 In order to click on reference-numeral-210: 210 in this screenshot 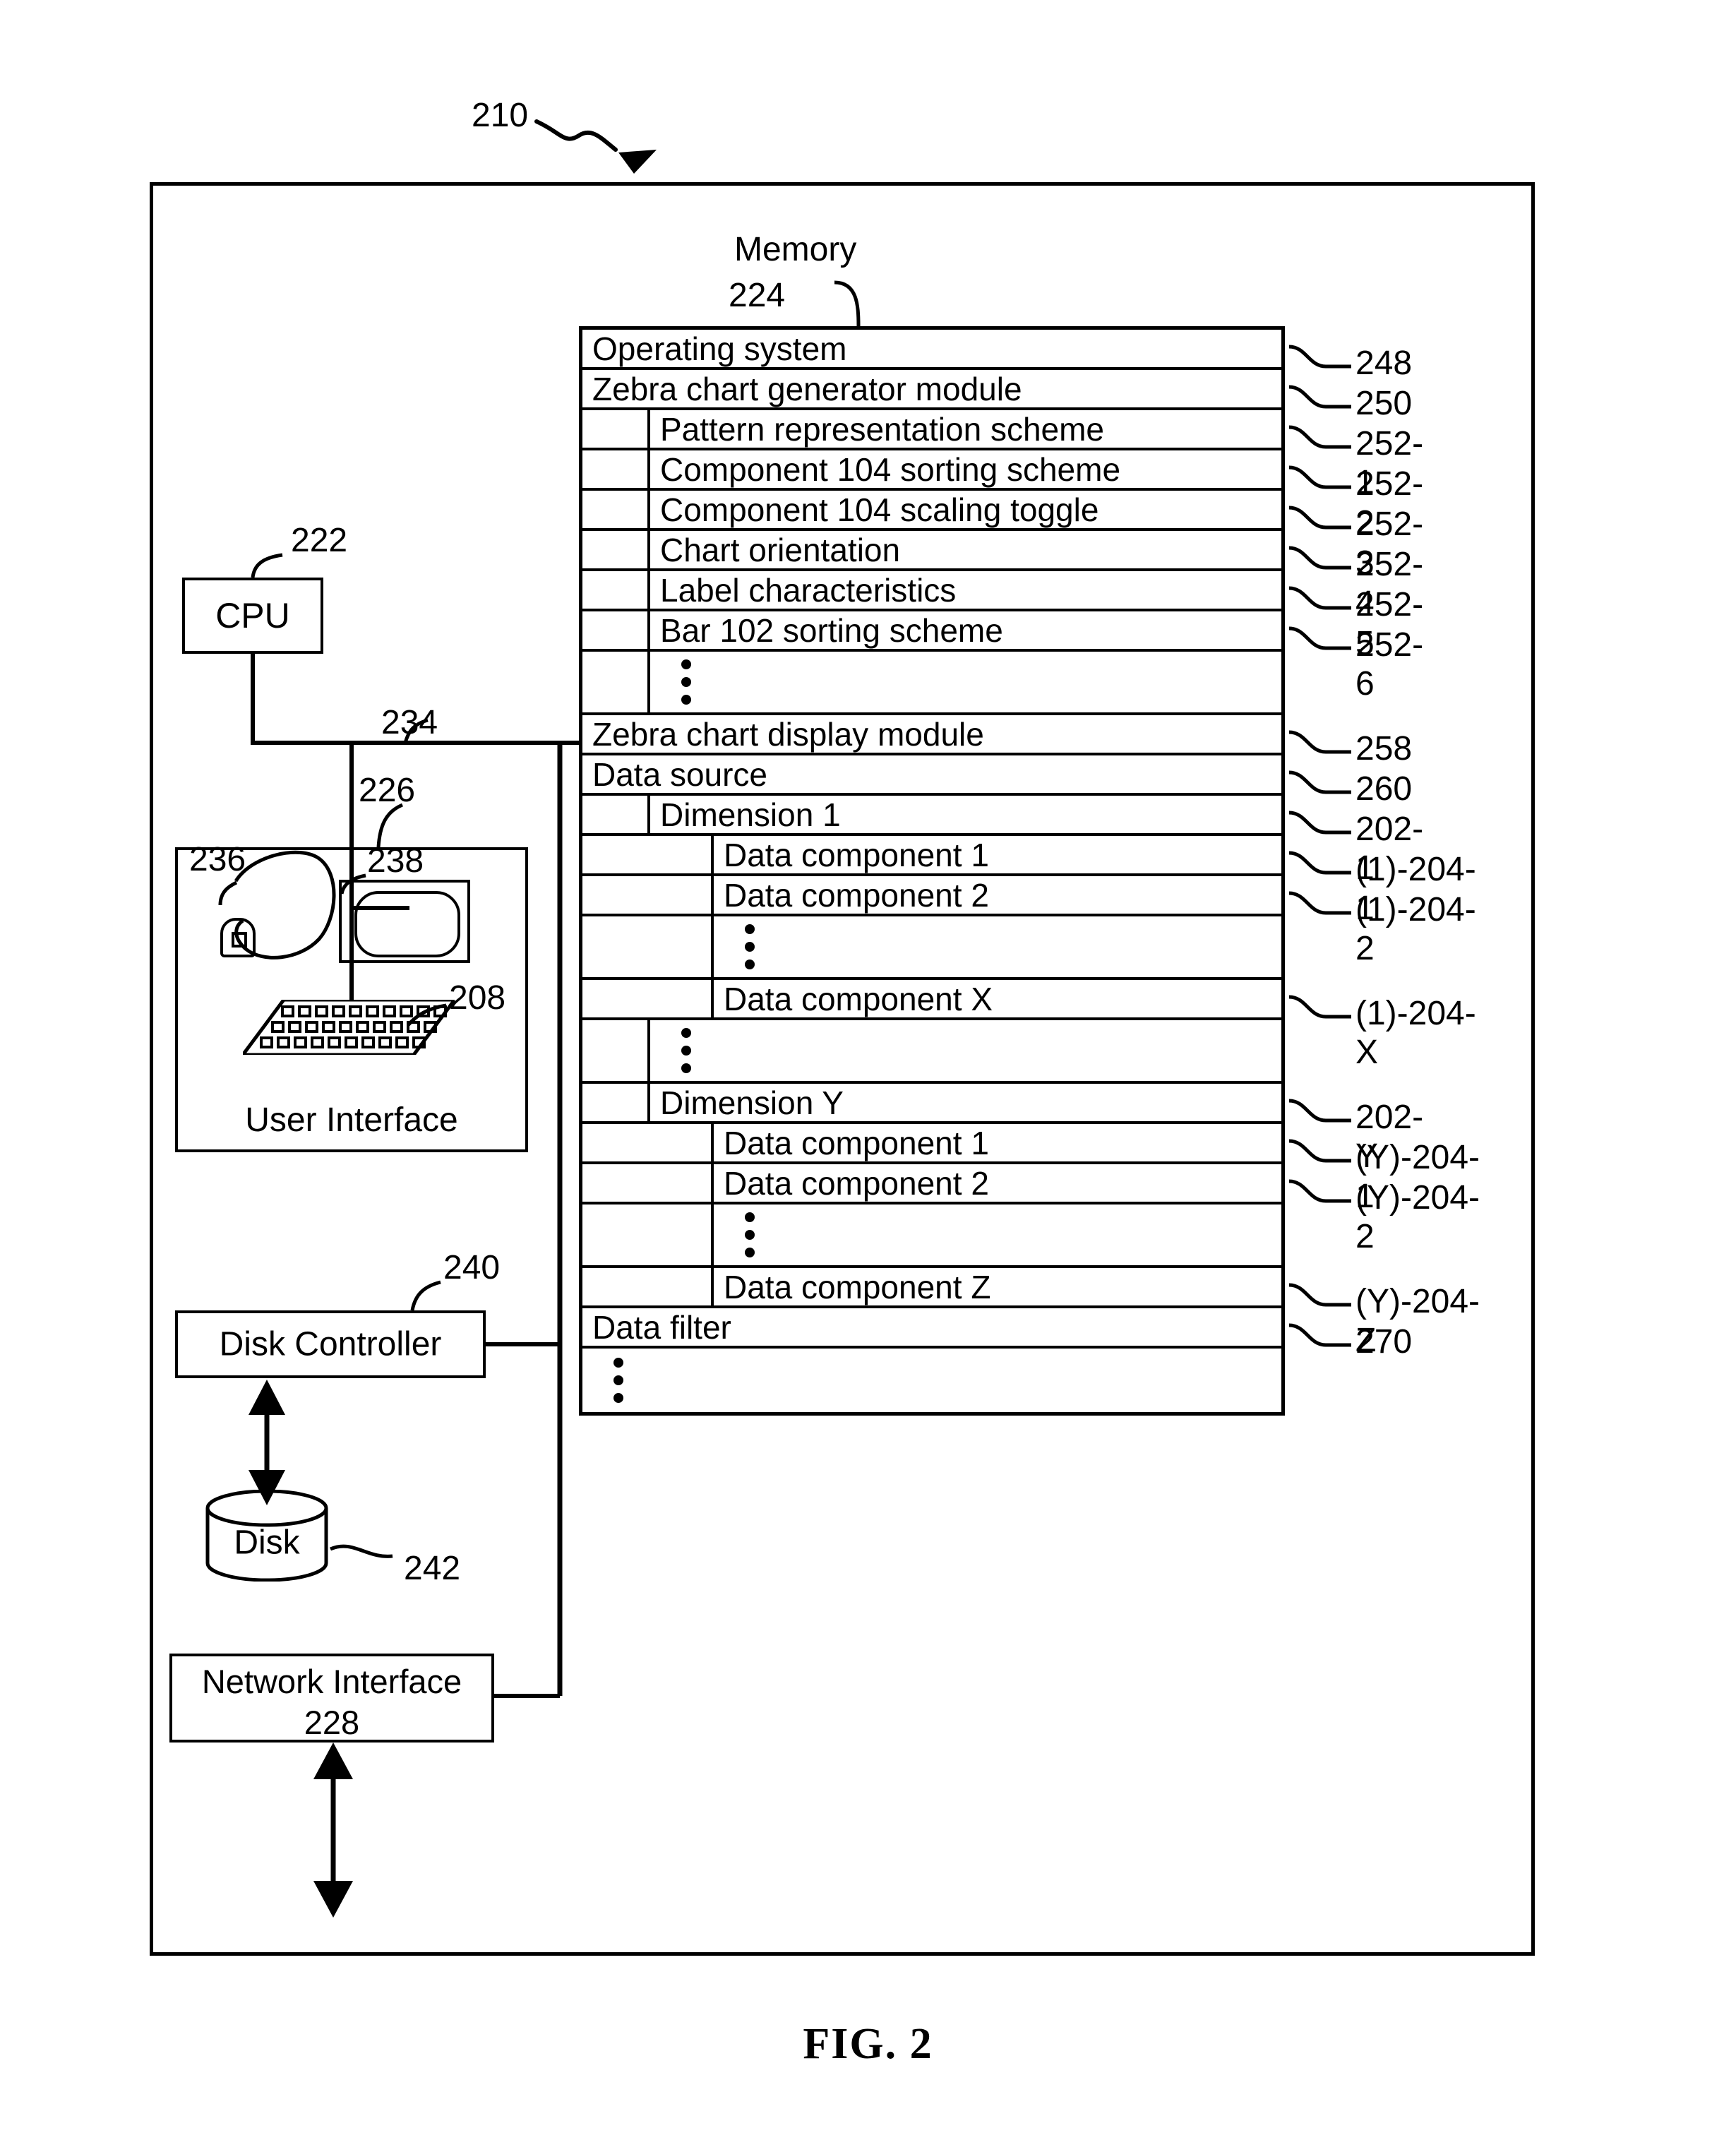, I will do `click(500, 116)`.